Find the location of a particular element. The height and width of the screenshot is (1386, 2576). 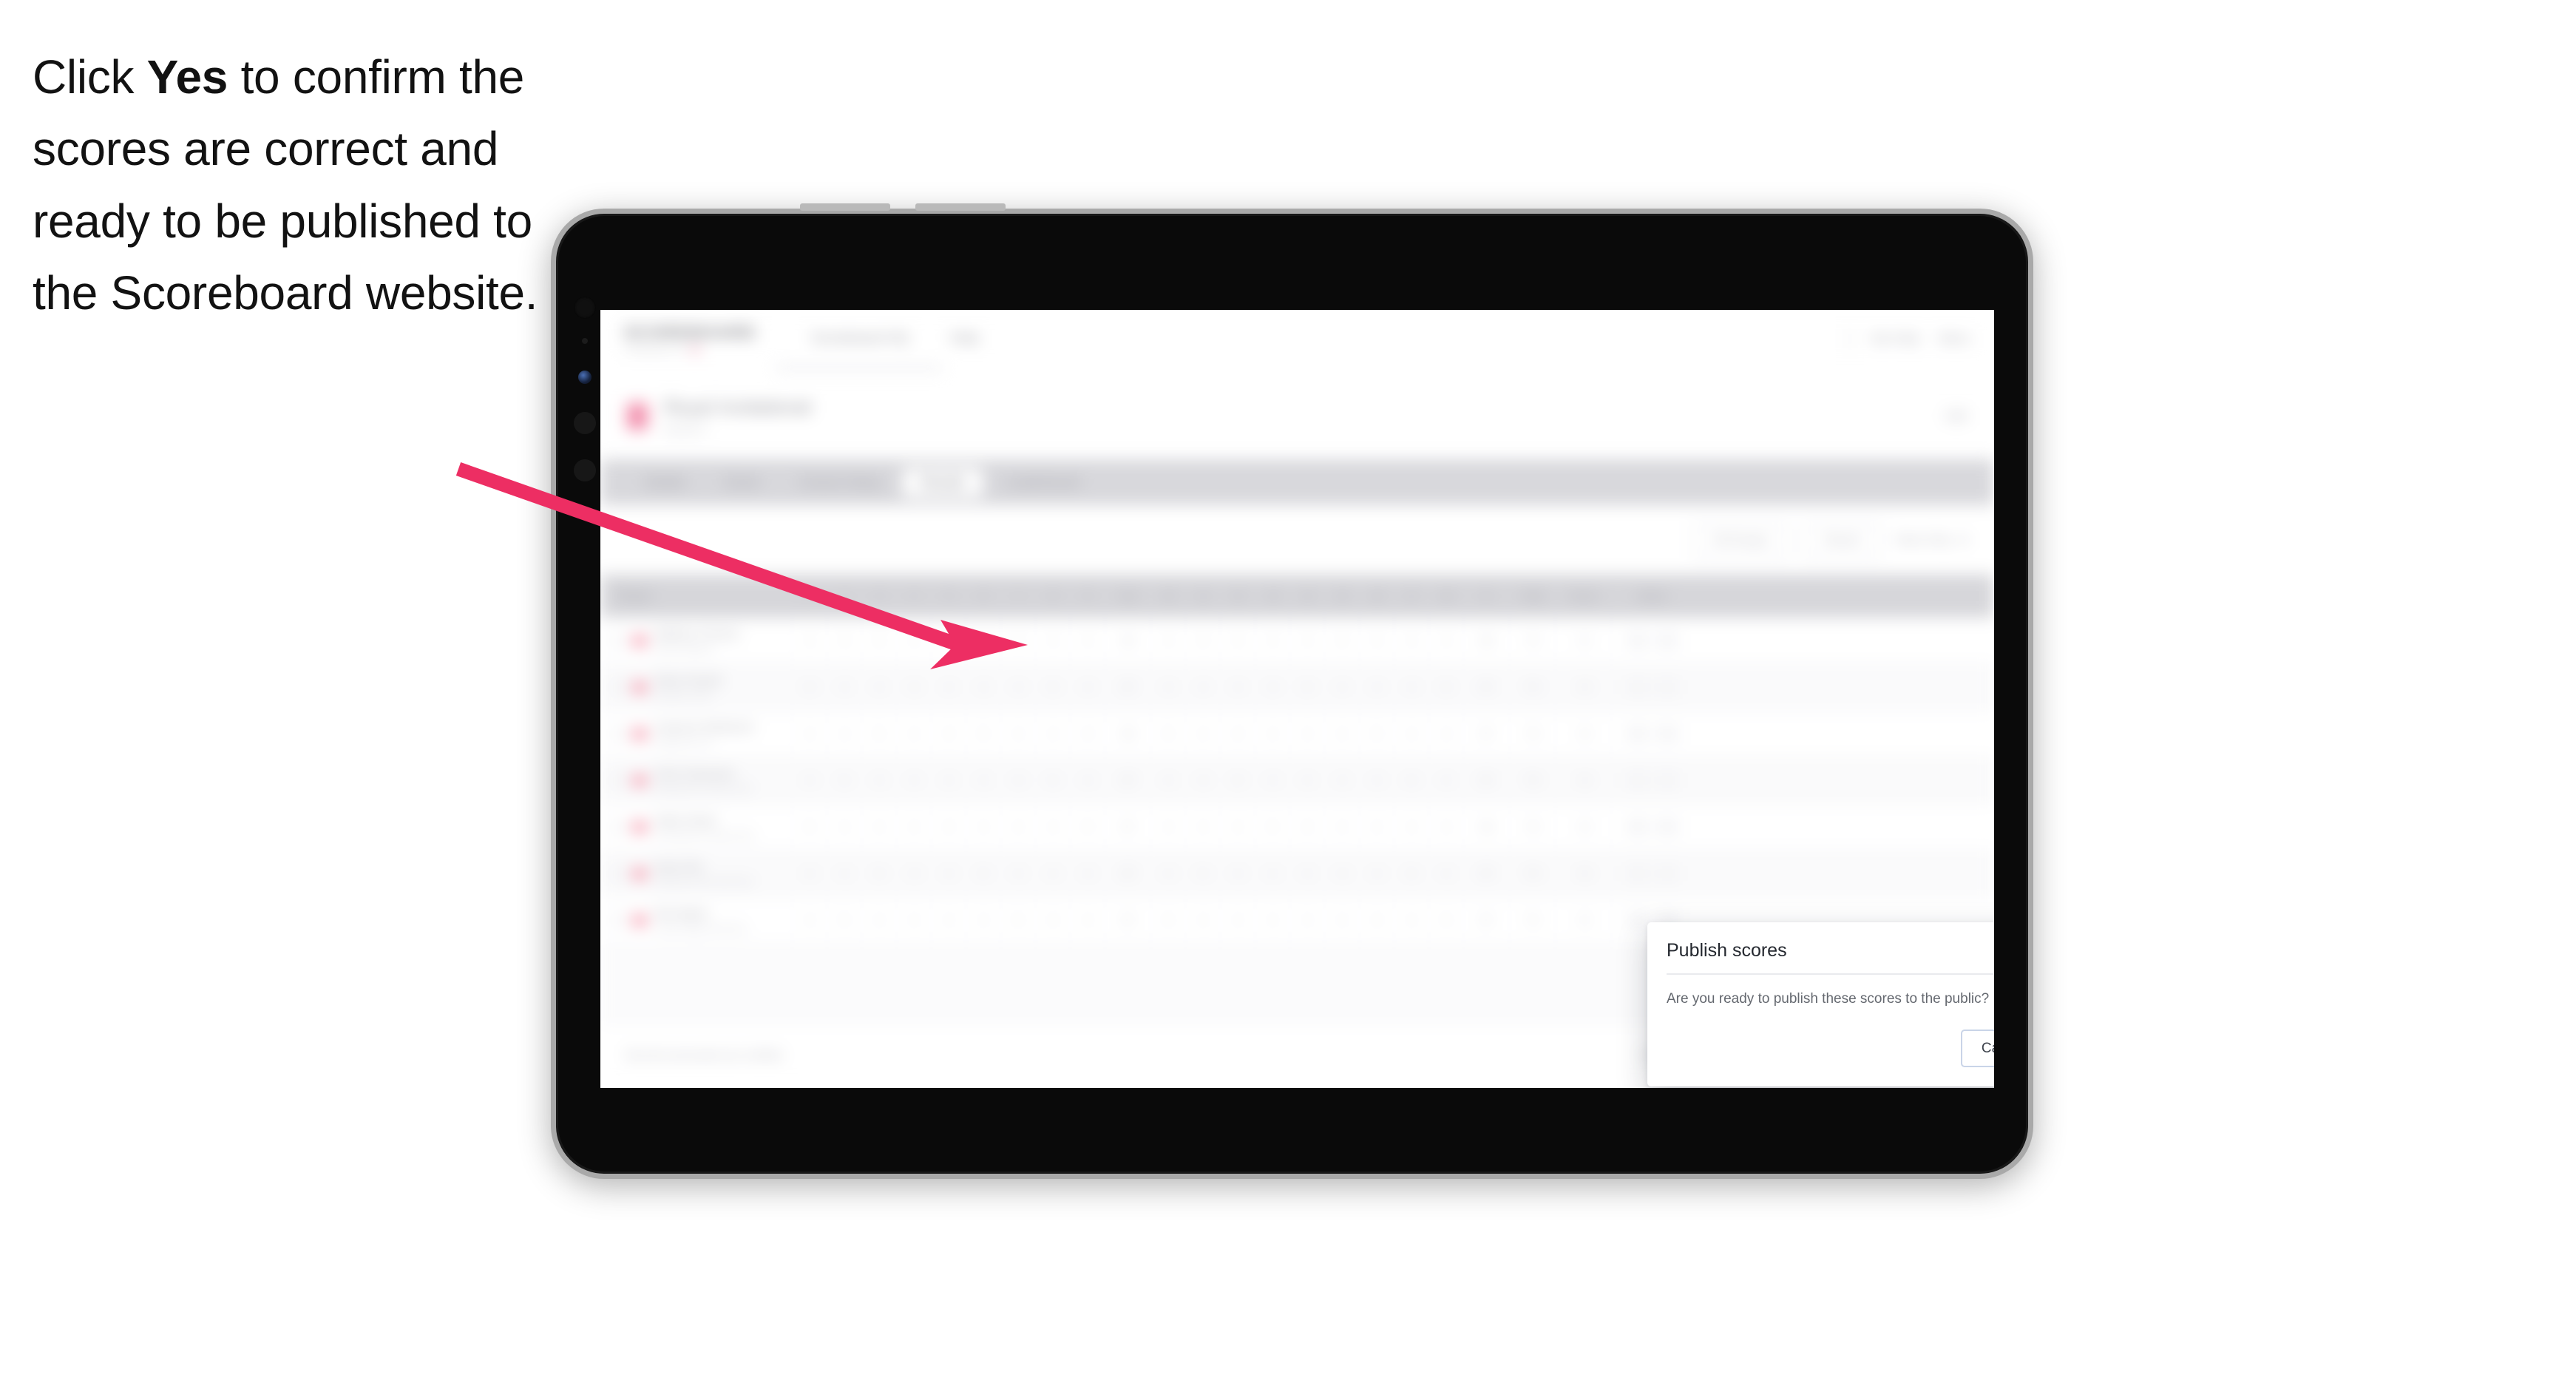

tab-details: Details is located at coordinates (665, 482).